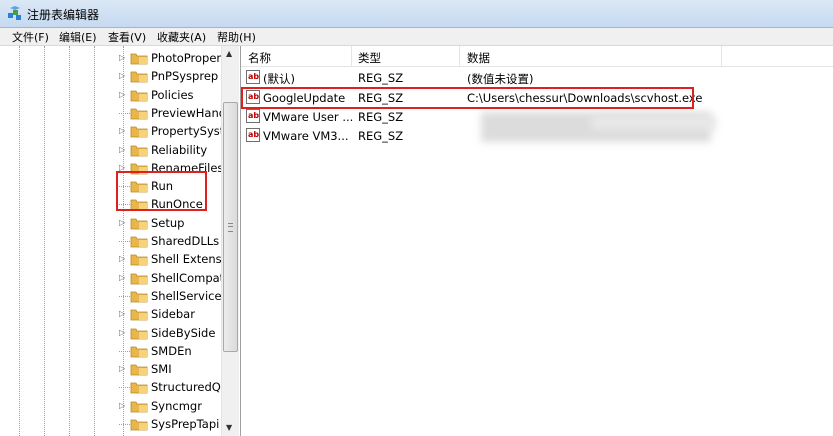 The height and width of the screenshot is (436, 833). What do you see at coordinates (416, 14) in the screenshot?
I see `title-bar: 注册表编辑器` at bounding box center [416, 14].